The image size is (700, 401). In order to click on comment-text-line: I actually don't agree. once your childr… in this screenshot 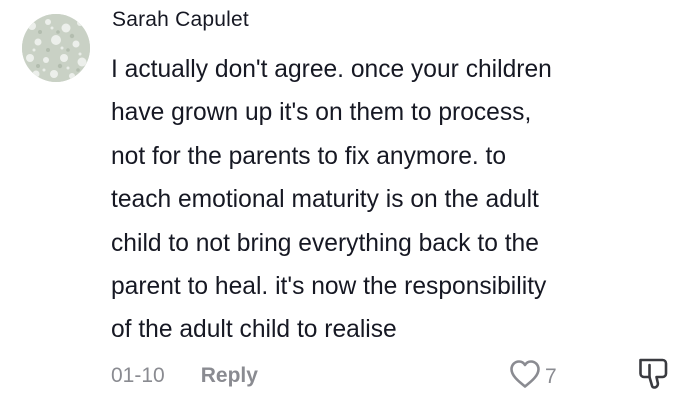, I will do `click(331, 69)`.